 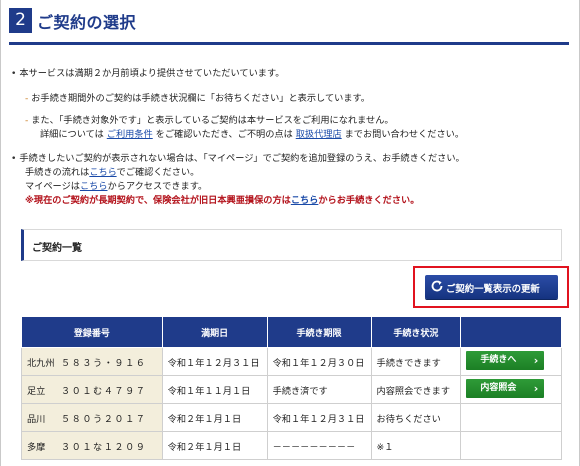 What do you see at coordinates (214, 389) in the screenshot?
I see `expiry-cell: 令和１年１１月１日` at bounding box center [214, 389].